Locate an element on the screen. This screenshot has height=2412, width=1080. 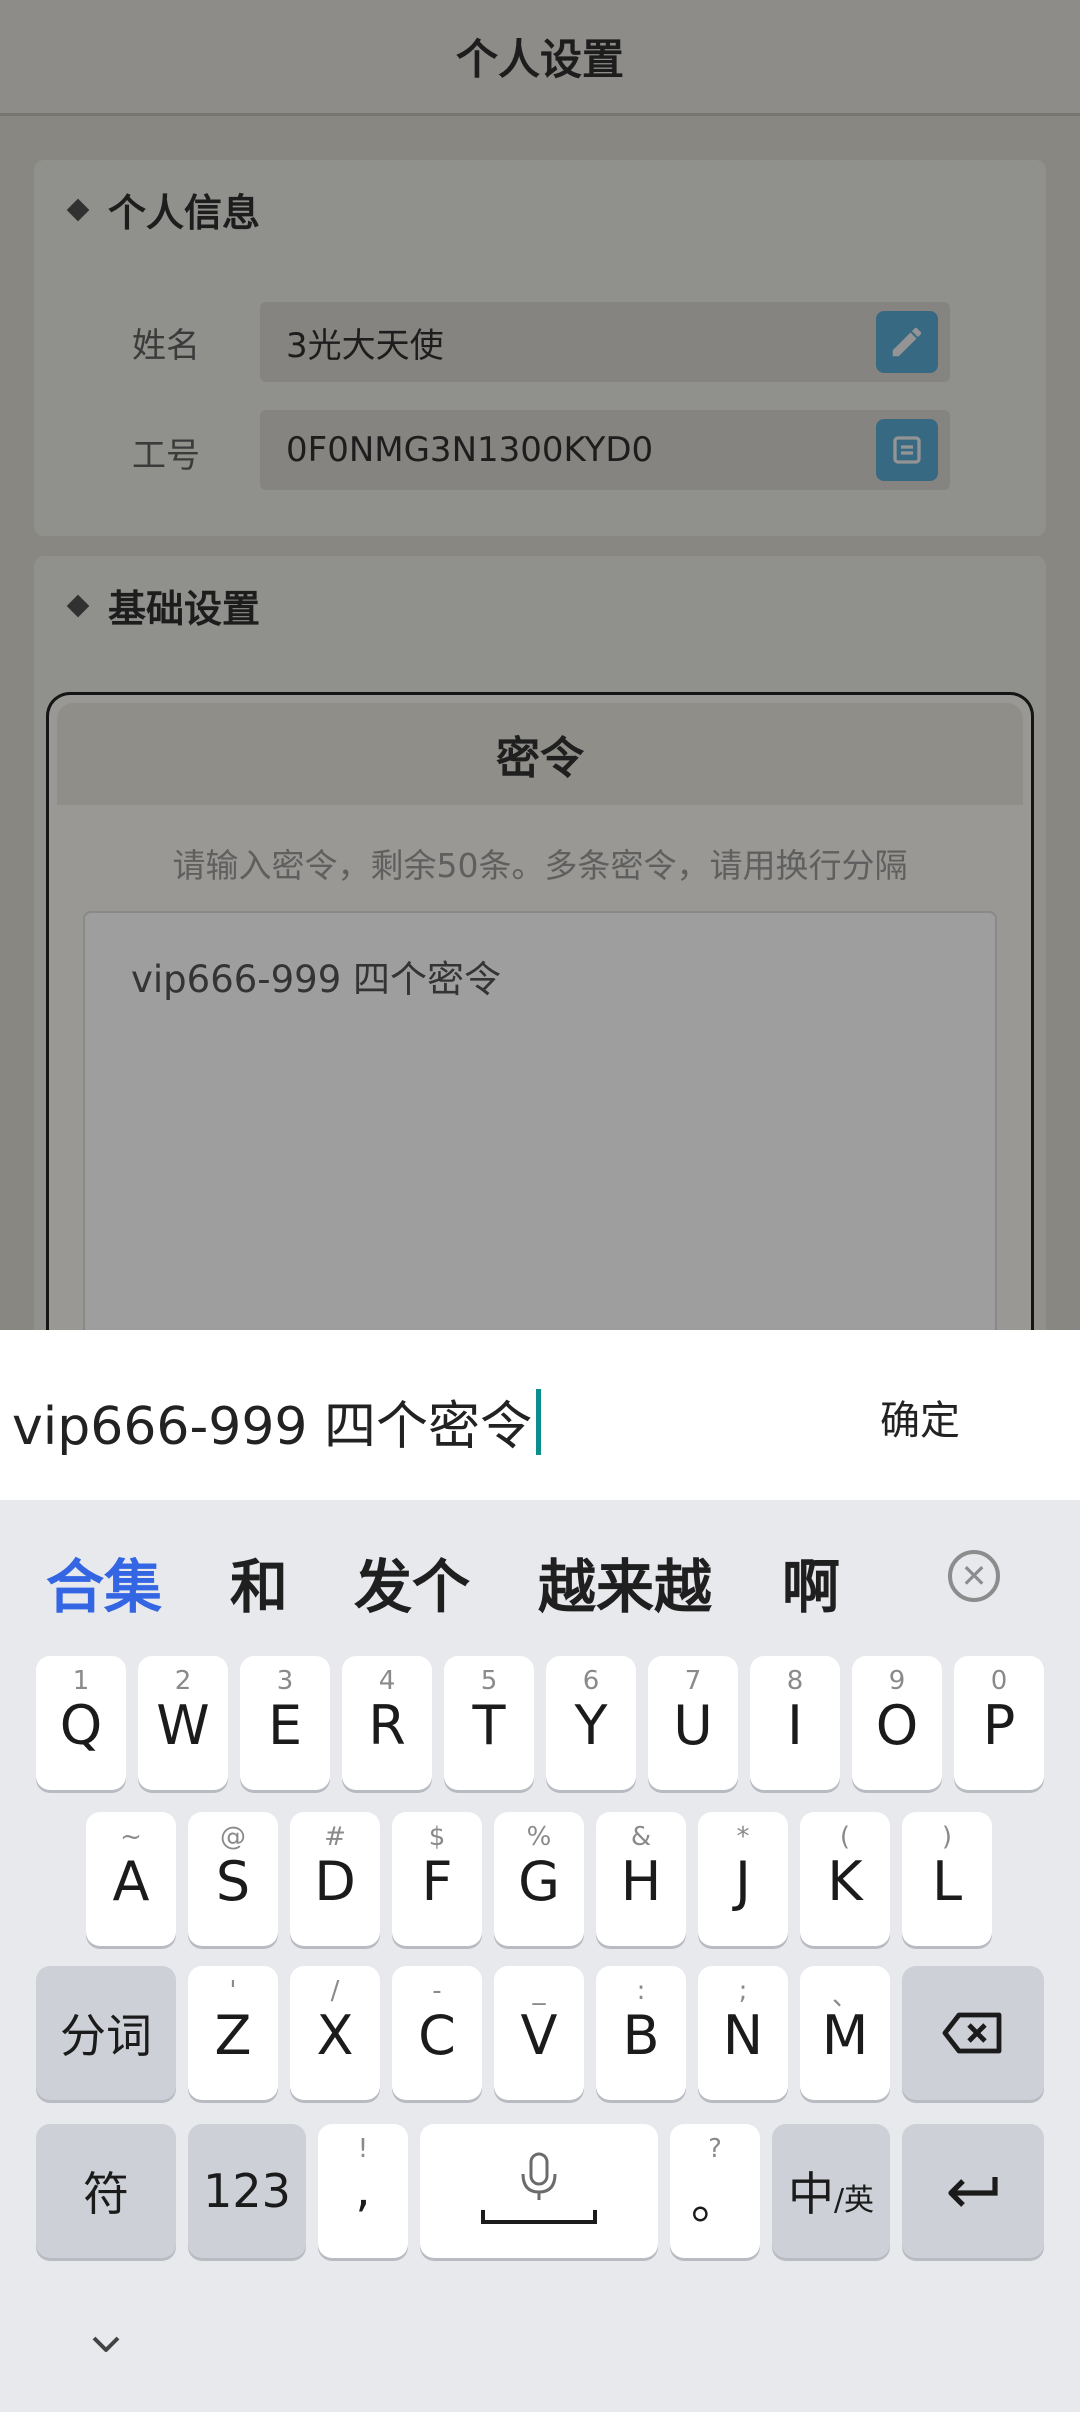
key-n: ; N is located at coordinates (743, 2033).